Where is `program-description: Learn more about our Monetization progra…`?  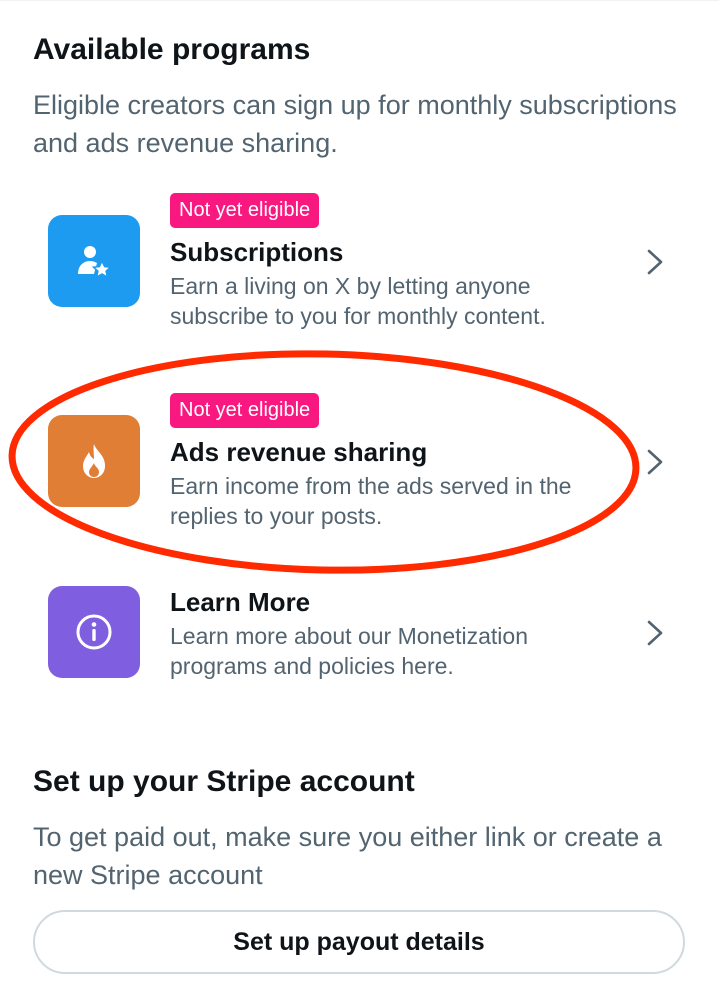
program-description: Learn more about our Monetization progra… is located at coordinates (349, 651).